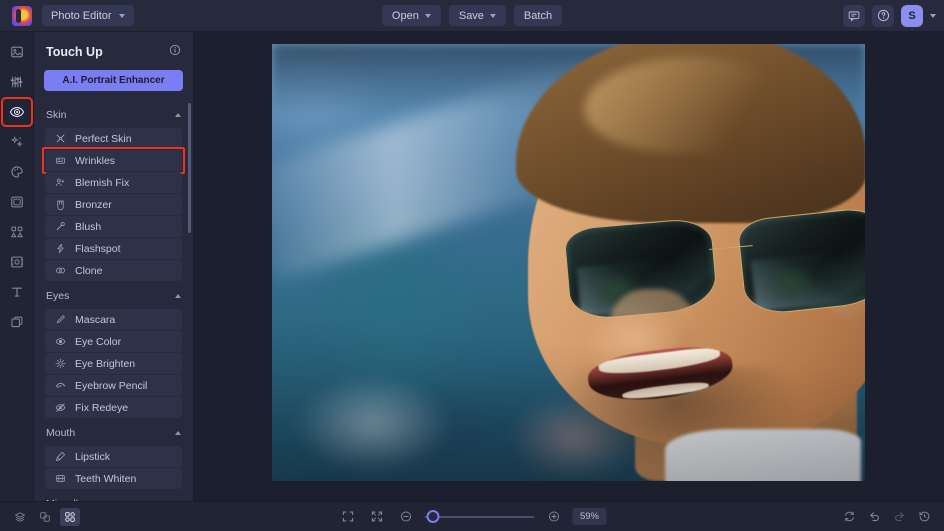 The width and height of the screenshot is (944, 531). What do you see at coordinates (89, 270) in the screenshot?
I see `tool-item-label: Clone` at bounding box center [89, 270].